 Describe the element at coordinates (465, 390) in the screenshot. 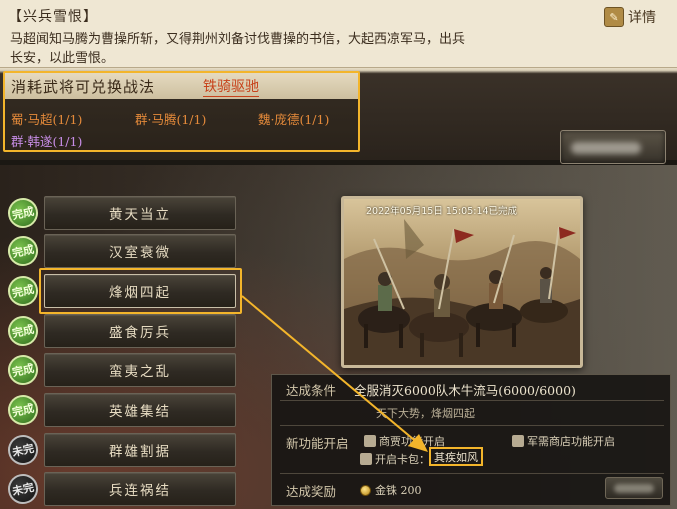

I see `condition-text: 全服消灭6000队木牛流马(6000/6000)` at that location.